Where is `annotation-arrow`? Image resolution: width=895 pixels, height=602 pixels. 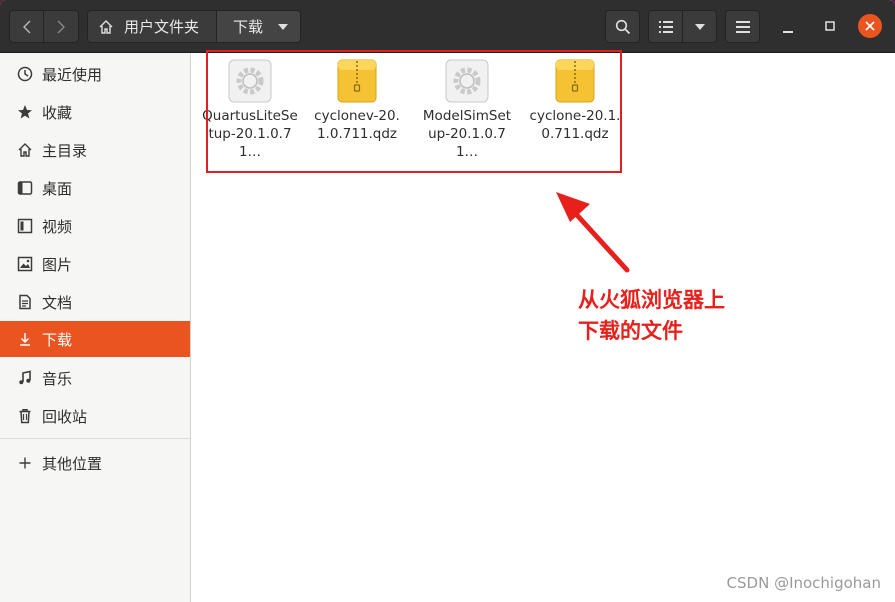 annotation-arrow is located at coordinates (593, 232).